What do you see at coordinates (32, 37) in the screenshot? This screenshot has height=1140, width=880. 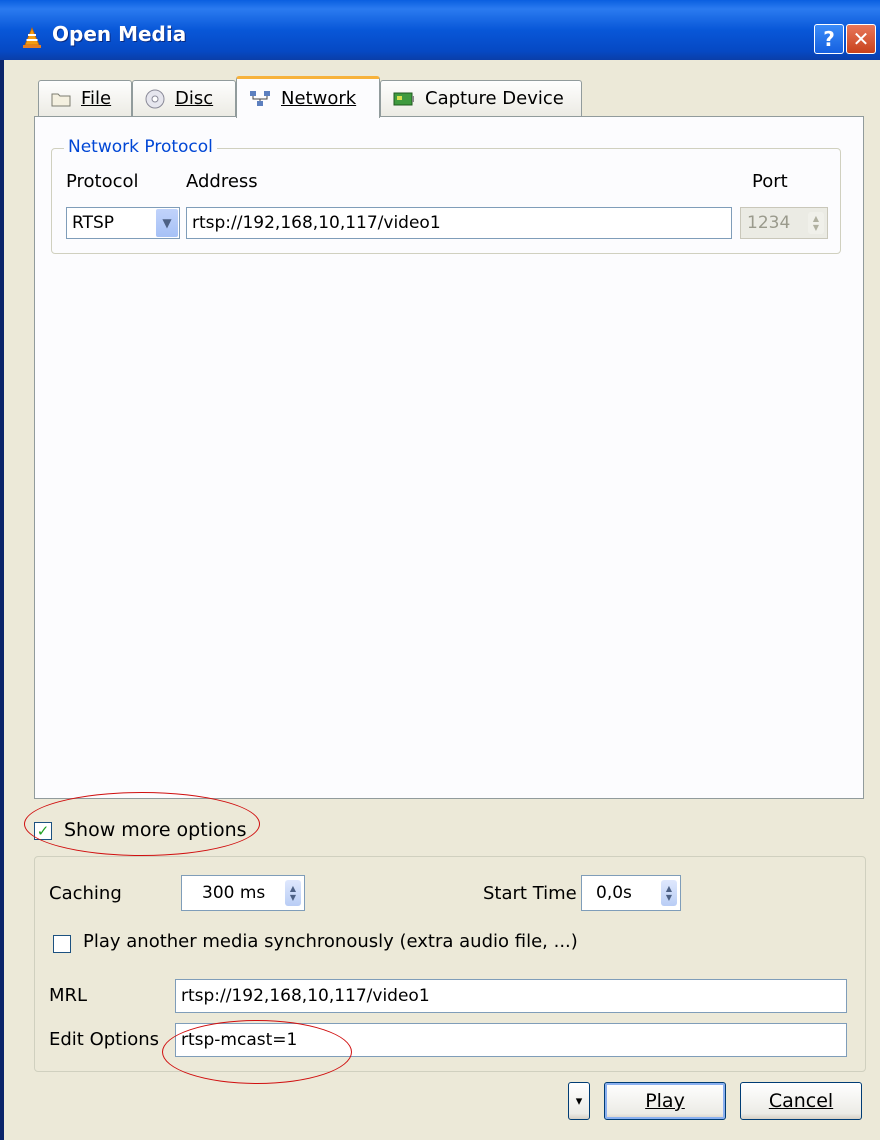 I see `vlc-cone-icon` at bounding box center [32, 37].